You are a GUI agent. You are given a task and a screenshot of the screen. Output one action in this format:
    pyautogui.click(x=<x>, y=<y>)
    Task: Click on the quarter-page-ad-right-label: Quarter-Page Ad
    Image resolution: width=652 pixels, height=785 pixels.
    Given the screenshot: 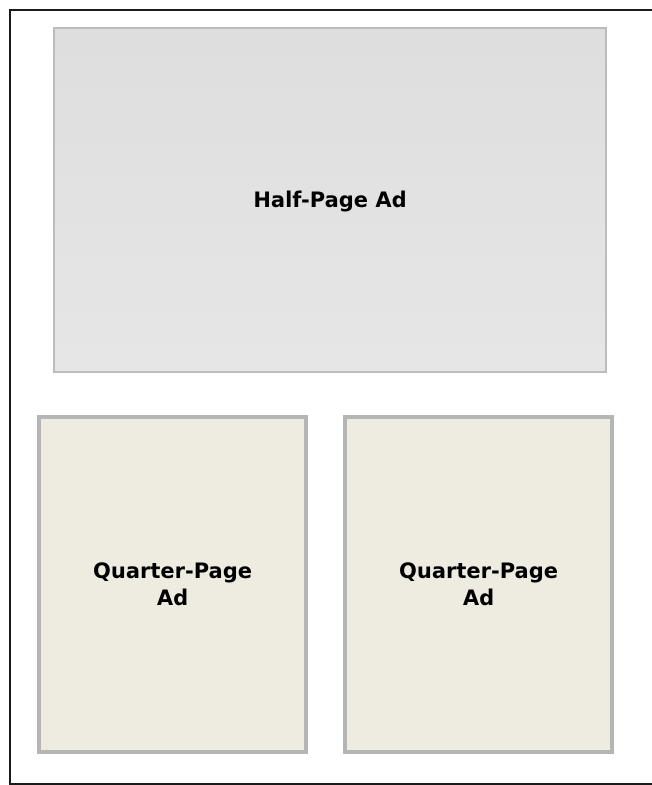 What is the action you would take?
    pyautogui.click(x=478, y=584)
    